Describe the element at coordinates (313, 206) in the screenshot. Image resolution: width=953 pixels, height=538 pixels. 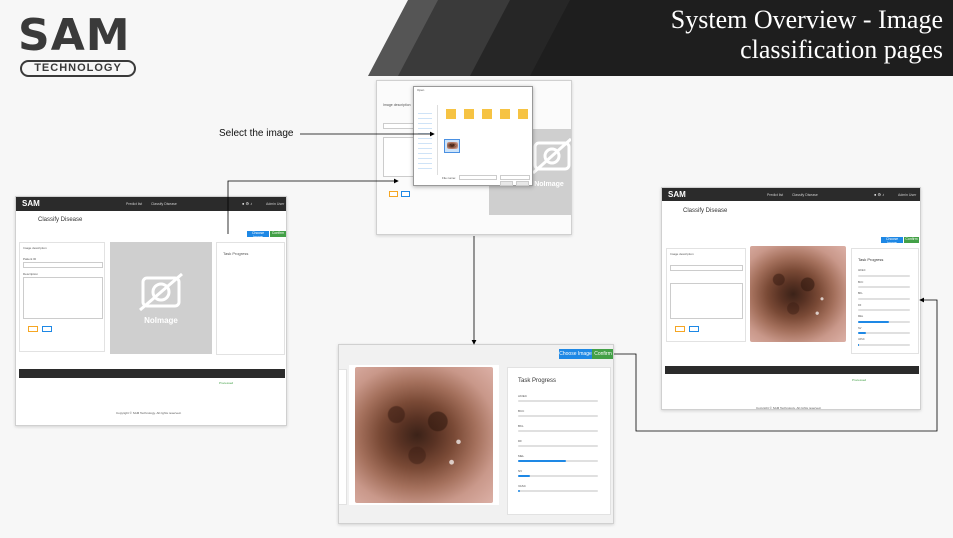
I see `arrow-choose-to-dialog` at that location.